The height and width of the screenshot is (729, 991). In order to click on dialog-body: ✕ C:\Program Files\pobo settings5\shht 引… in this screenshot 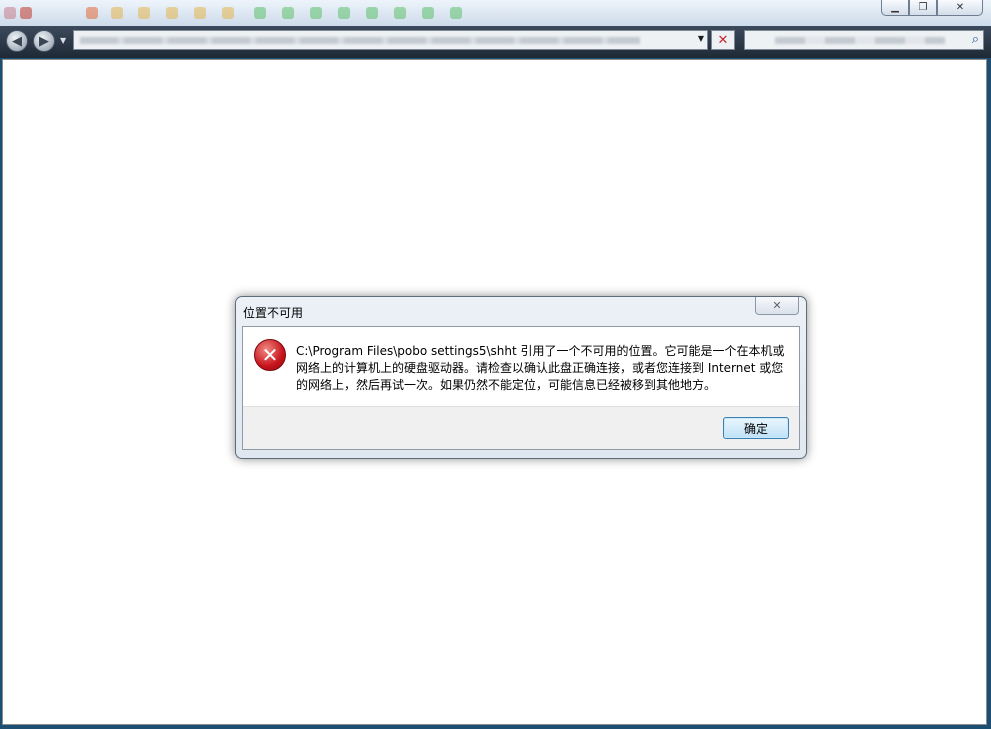, I will do `click(521, 388)`.